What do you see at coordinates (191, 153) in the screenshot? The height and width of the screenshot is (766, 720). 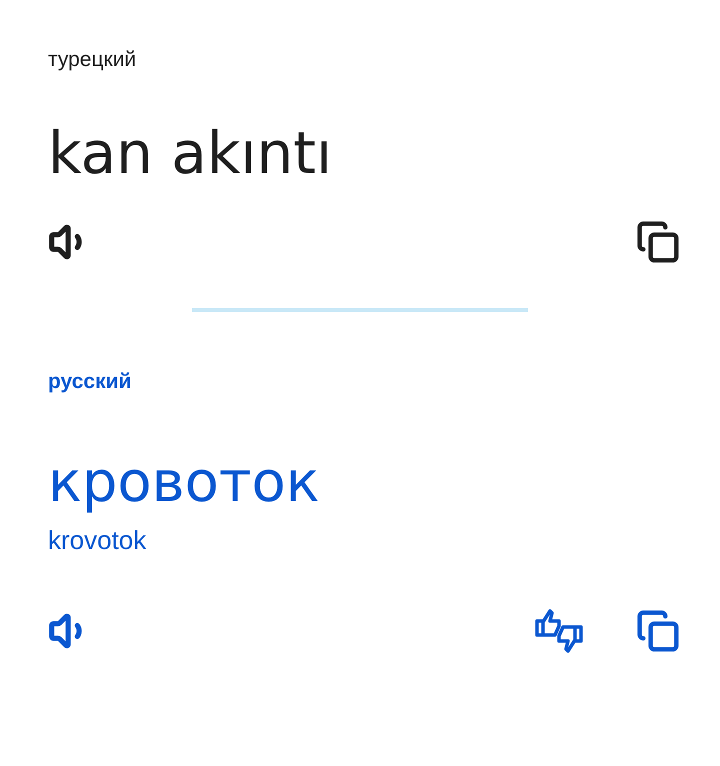 I see `source-text: kan akıntı` at bounding box center [191, 153].